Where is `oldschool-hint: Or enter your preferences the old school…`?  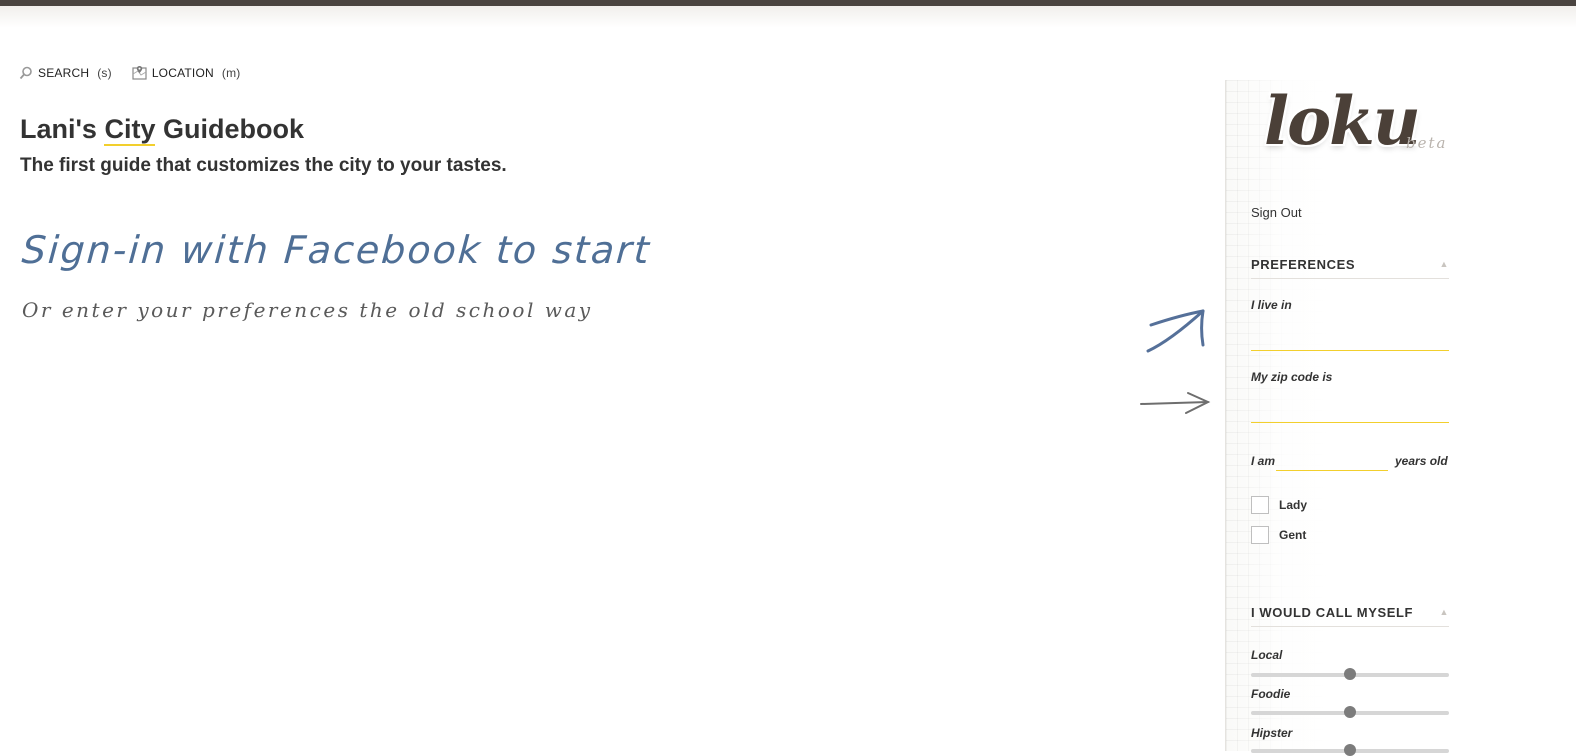 oldschool-hint: Or enter your preferences the old school… is located at coordinates (307, 310).